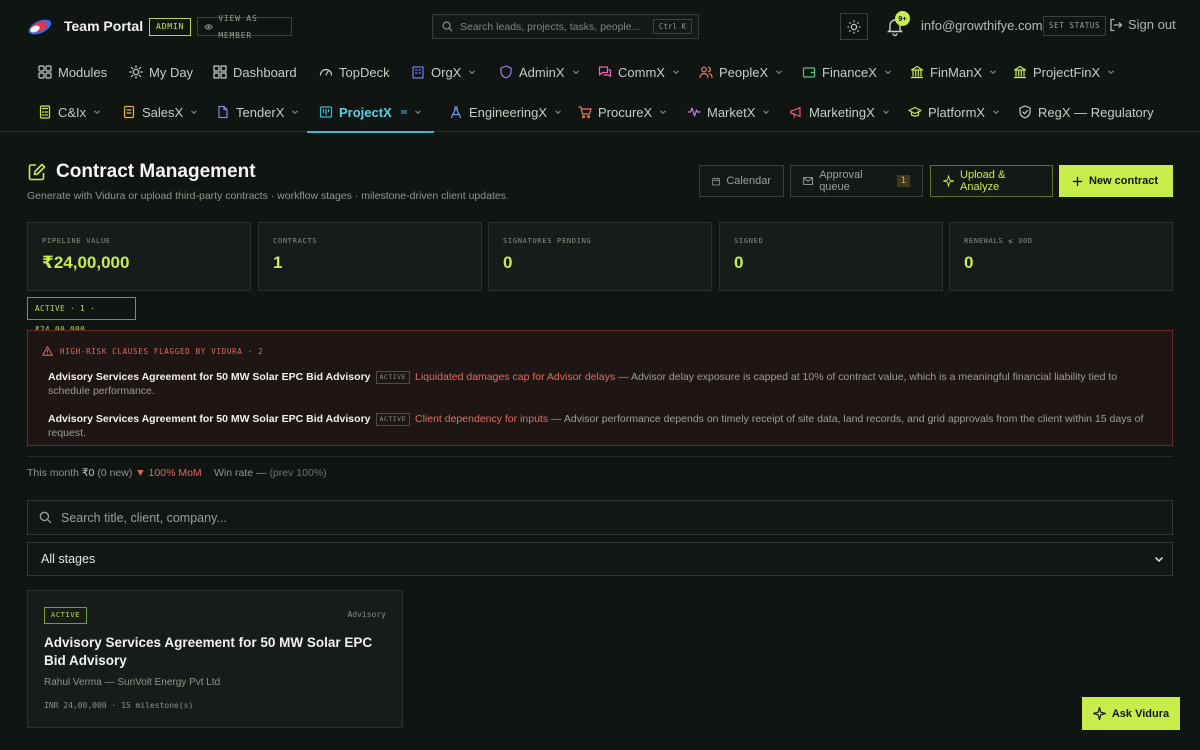 The height and width of the screenshot is (750, 1200). I want to click on calendar-button: Calendar, so click(741, 181).